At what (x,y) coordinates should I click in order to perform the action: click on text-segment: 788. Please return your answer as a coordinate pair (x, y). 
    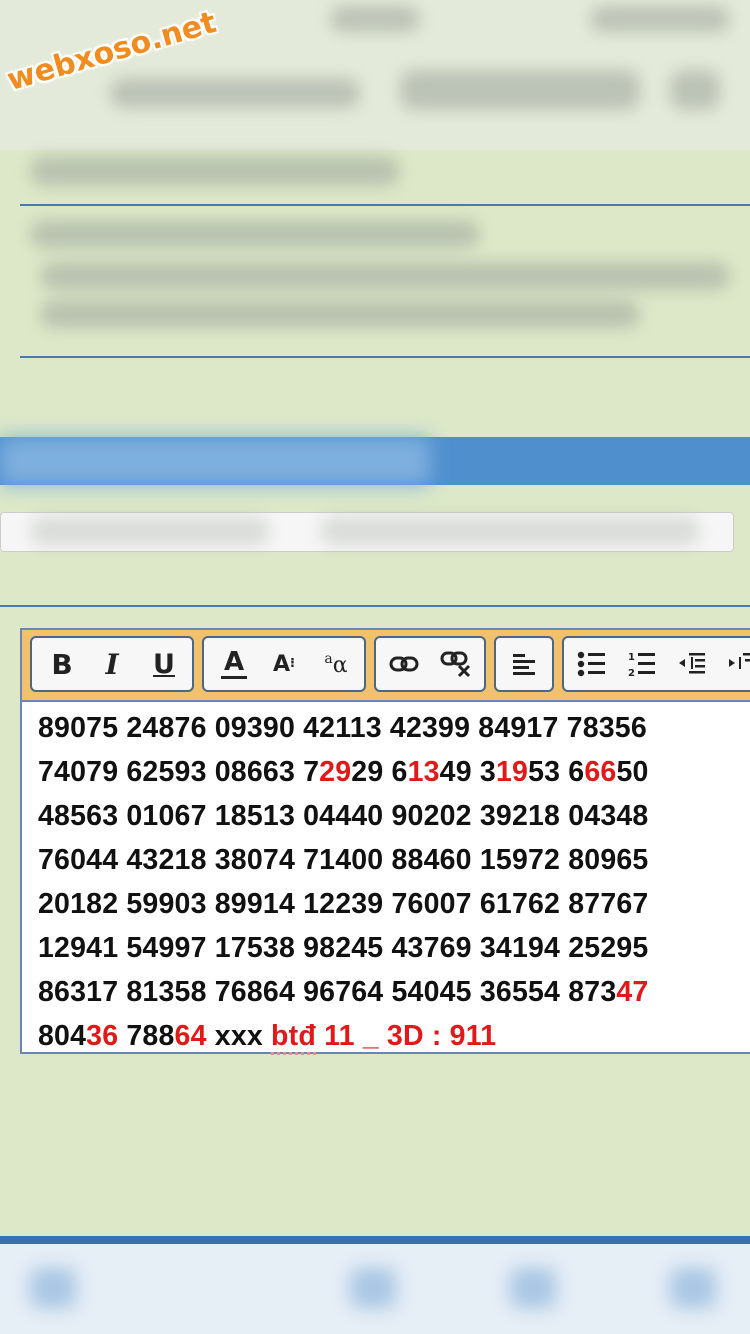
    Looking at the image, I should click on (146, 1036).